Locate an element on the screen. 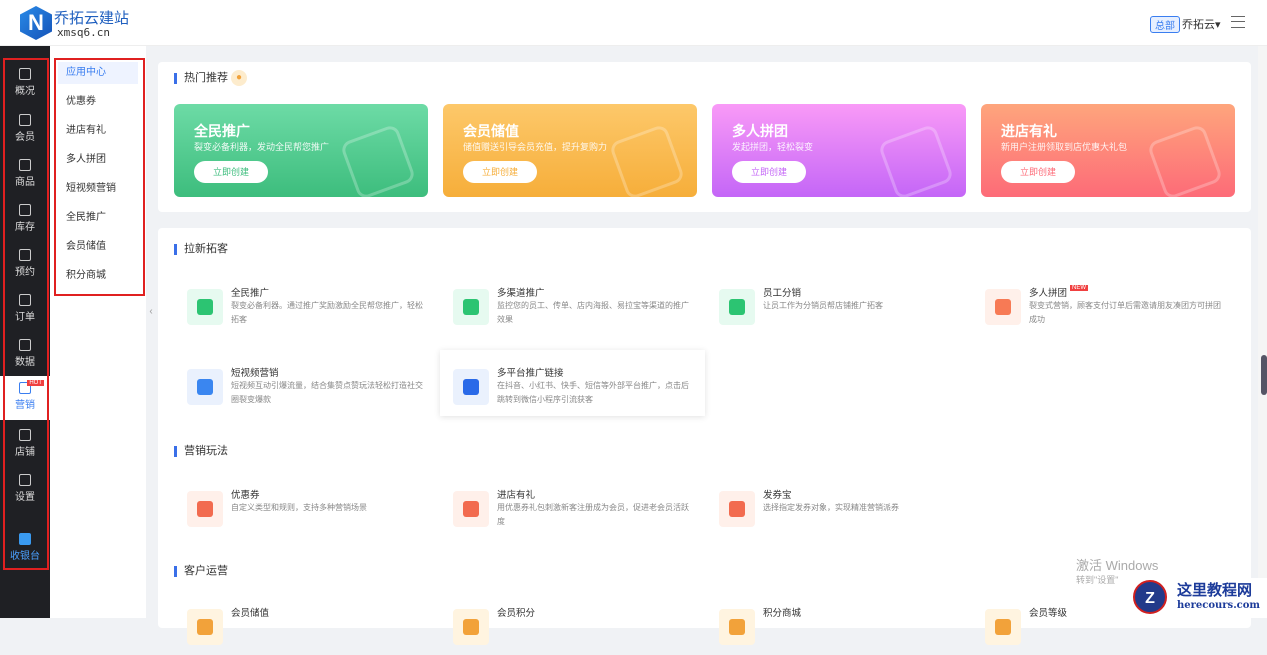 This screenshot has width=1267, height=655. promo-card: 全民推广裂变必备利器，发动全民帮您推广立即创建 is located at coordinates (301, 150).